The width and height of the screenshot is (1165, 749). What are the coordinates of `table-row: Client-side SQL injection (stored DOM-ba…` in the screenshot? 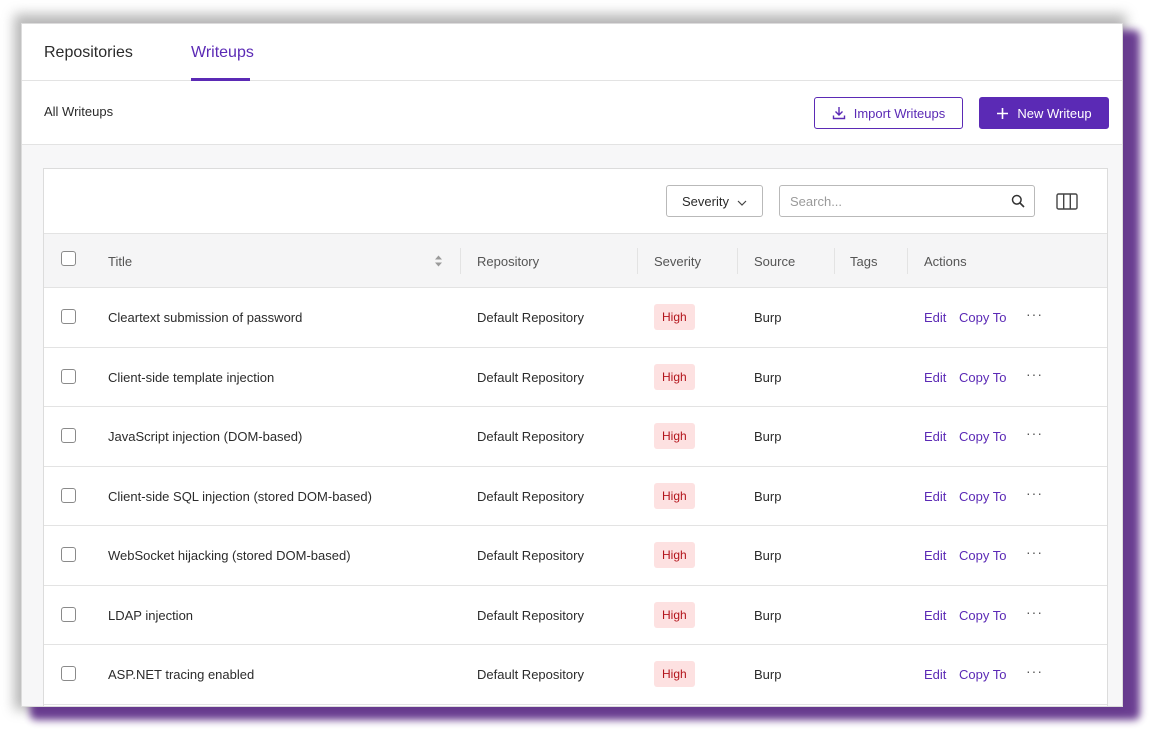 It's located at (575, 496).